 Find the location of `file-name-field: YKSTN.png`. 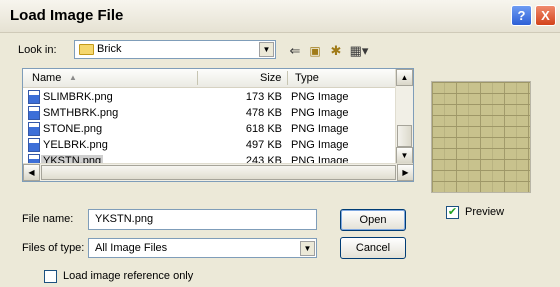

file-name-field: YKSTN.png is located at coordinates (202, 219).